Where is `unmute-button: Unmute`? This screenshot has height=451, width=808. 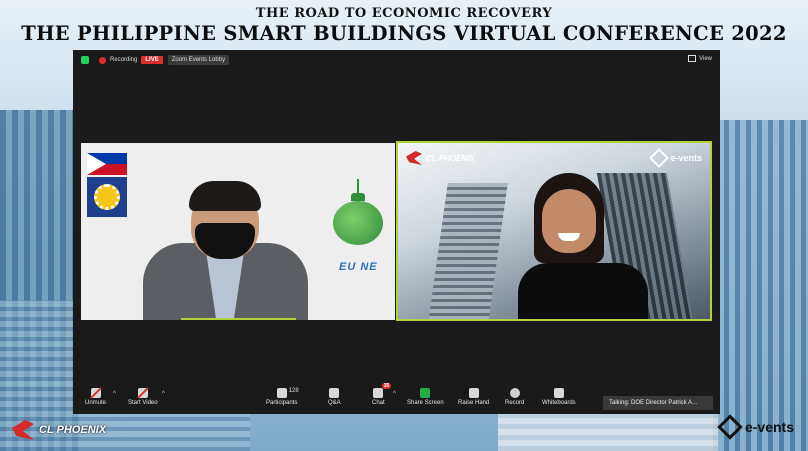
unmute-button: Unmute is located at coordinates (96, 396).